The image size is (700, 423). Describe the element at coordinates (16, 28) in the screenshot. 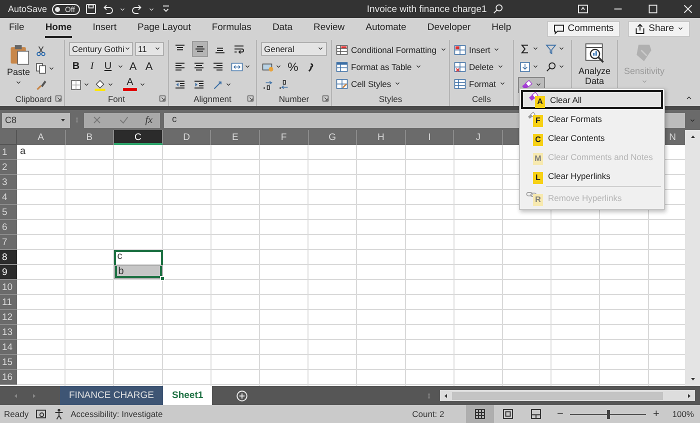

I see `ribbon-tab: File` at that location.